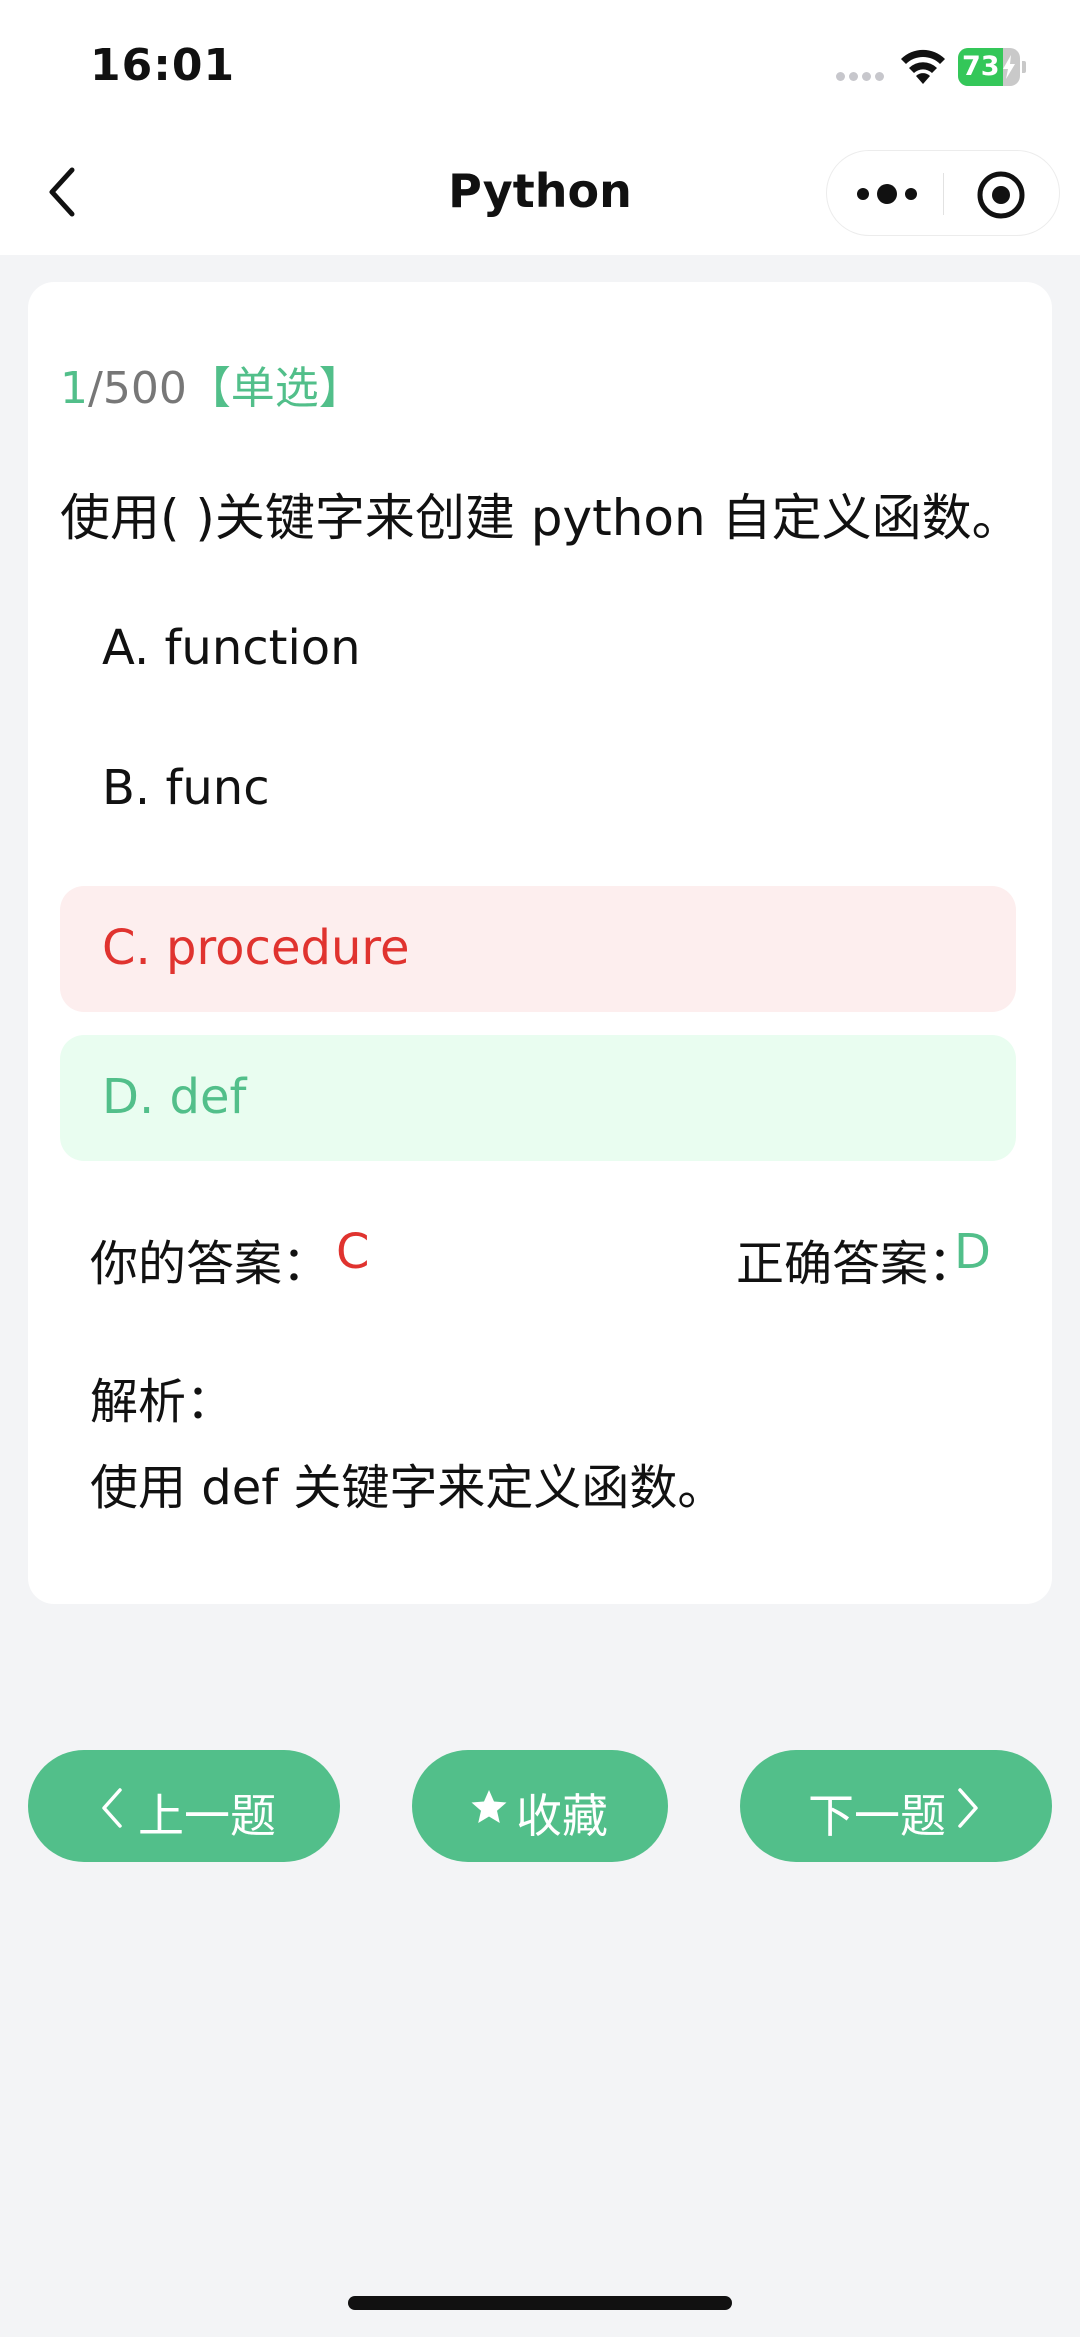  Describe the element at coordinates (877, 1816) in the screenshot. I see `next-question-label: 下一题` at that location.